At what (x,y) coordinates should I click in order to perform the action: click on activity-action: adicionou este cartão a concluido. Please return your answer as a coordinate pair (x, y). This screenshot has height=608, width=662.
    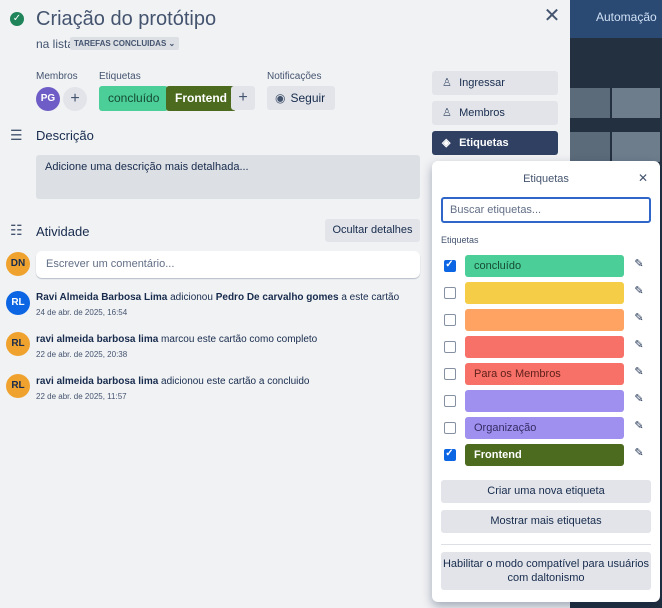
    Looking at the image, I should click on (234, 381).